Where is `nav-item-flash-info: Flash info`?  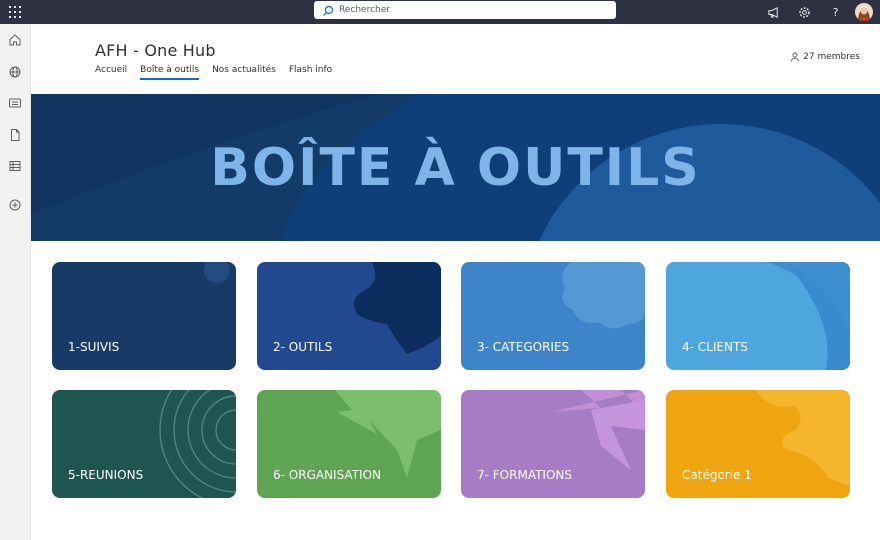
nav-item-flash-info: Flash info is located at coordinates (310, 72).